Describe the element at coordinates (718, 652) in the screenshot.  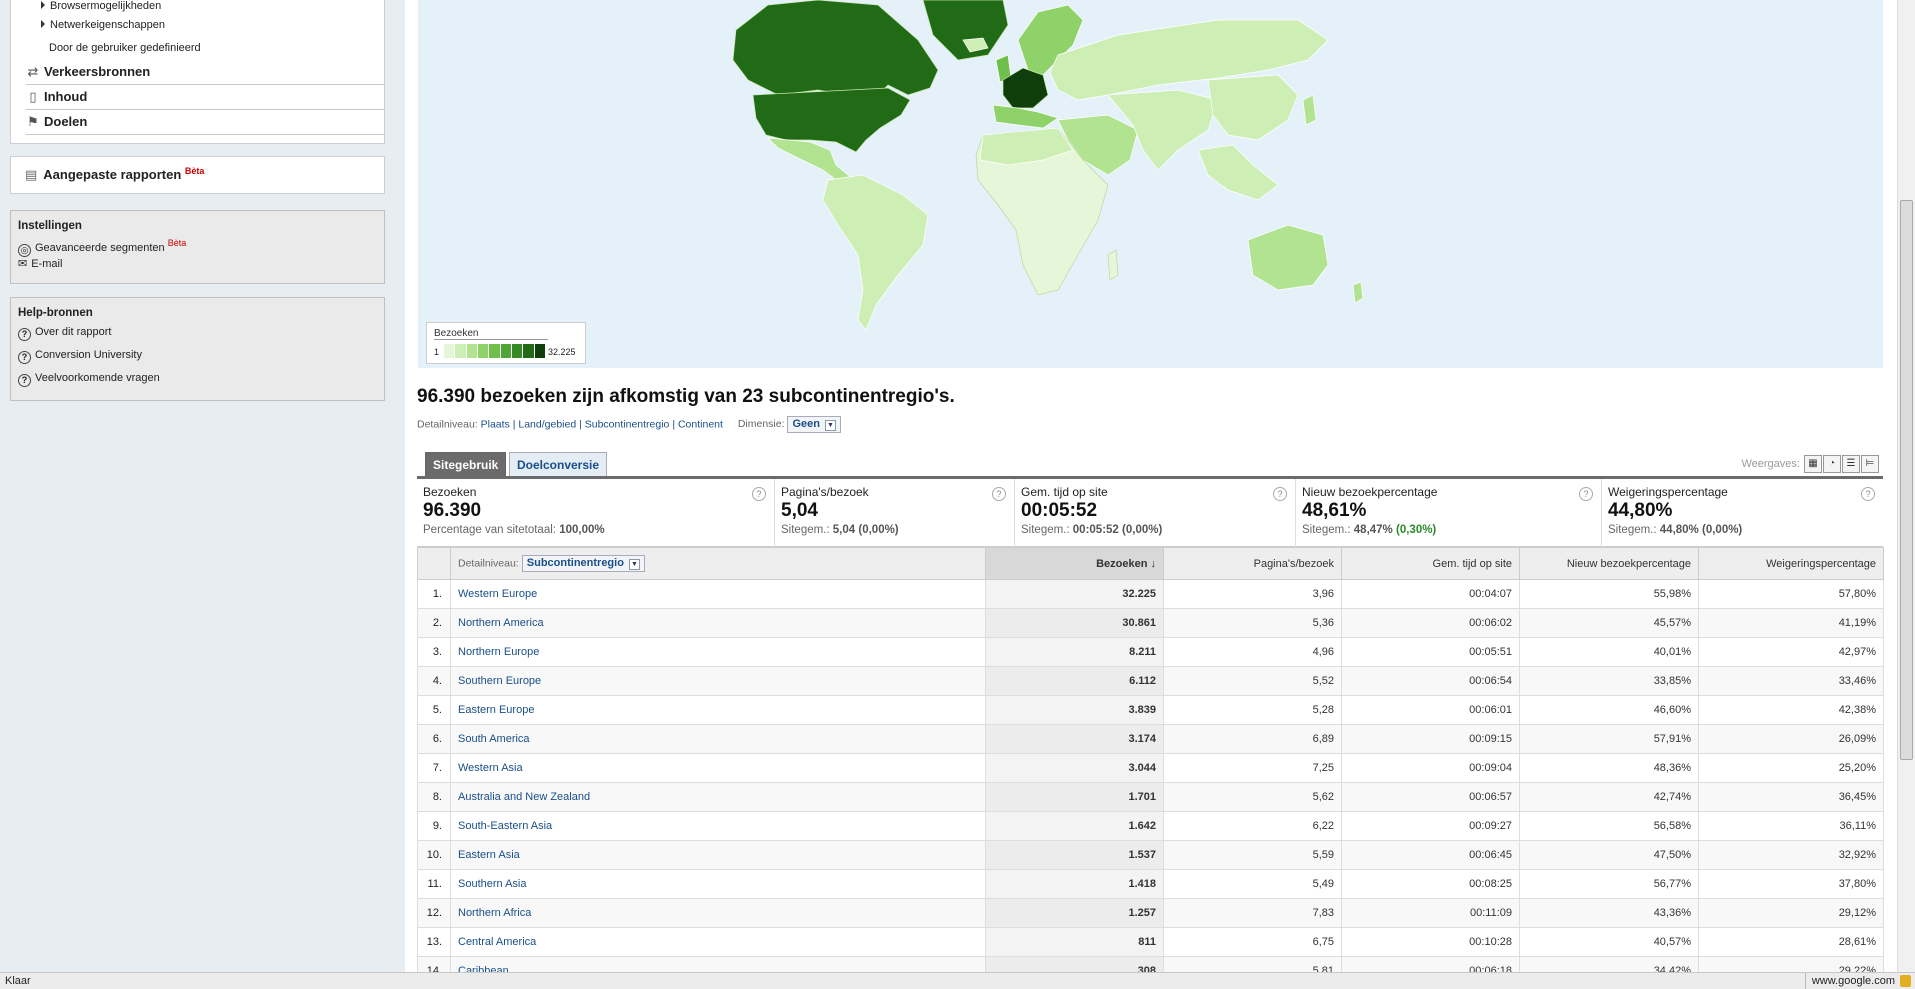
I see `row-region-link: Northern Europe` at that location.